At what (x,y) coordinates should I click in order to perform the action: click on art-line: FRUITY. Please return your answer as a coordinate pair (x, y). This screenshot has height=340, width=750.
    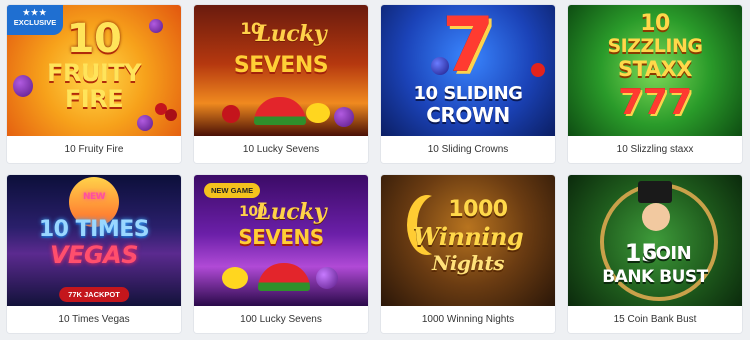
    Looking at the image, I should click on (94, 73).